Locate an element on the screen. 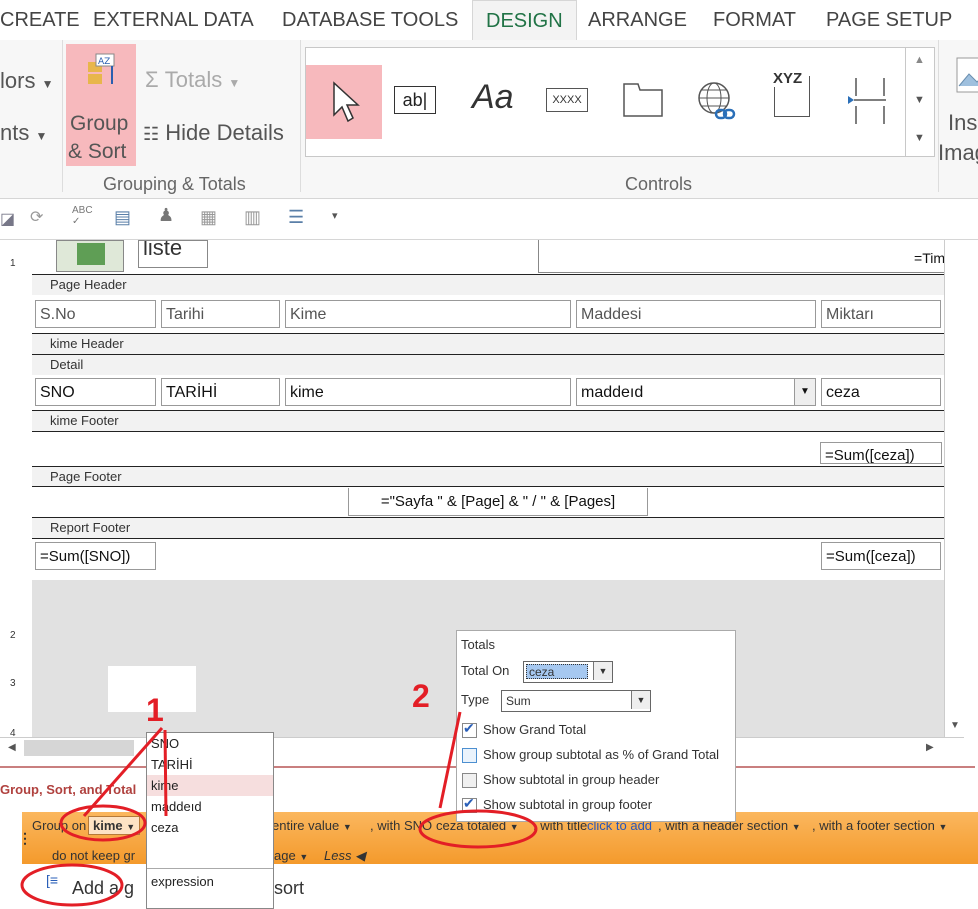 Image resolution: width=978 pixels, height=909 pixels. type-select: Sum ▼ is located at coordinates (576, 701).